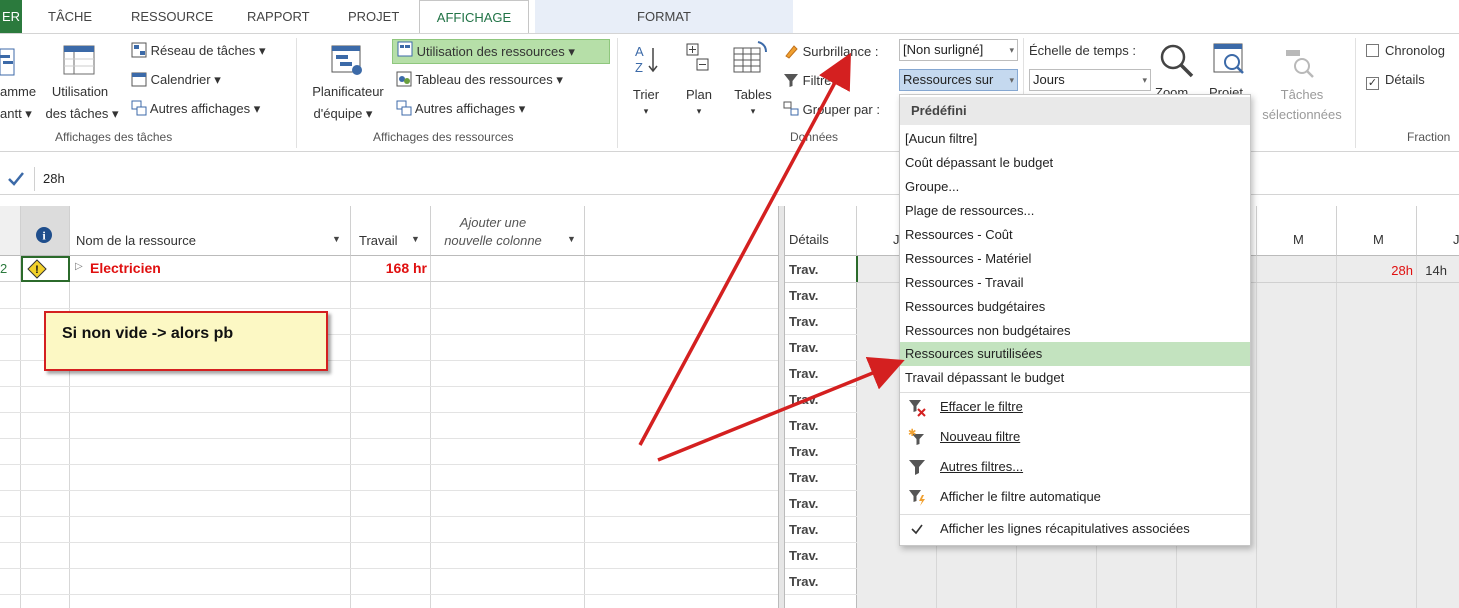  What do you see at coordinates (348, 91) in the screenshot?
I see `team-planner-label-1: Planificateur` at bounding box center [348, 91].